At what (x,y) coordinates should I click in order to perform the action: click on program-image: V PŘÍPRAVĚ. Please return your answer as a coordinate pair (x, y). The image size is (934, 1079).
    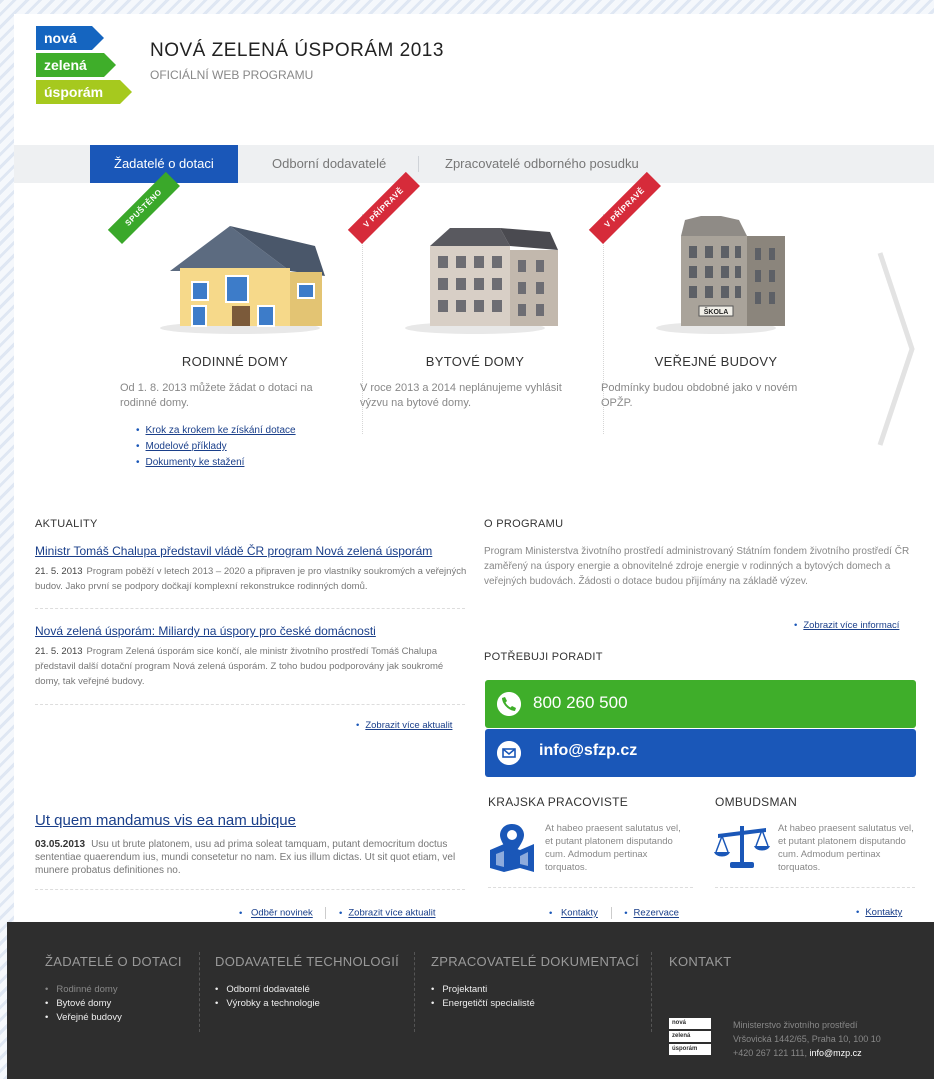
    Looking at the image, I should click on (468, 253).